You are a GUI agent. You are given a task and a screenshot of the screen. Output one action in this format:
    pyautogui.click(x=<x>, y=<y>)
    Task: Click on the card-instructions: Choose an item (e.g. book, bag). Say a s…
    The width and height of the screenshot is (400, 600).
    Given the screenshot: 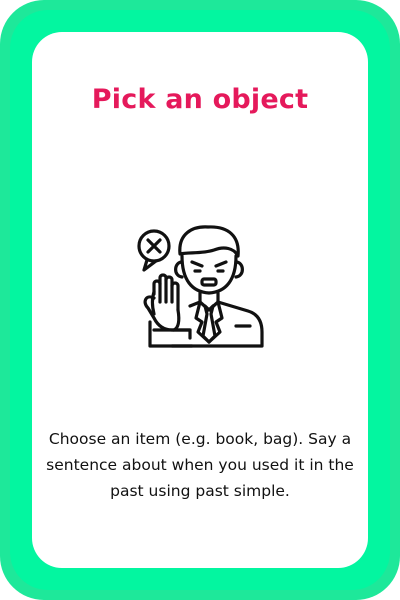 What is the action you would take?
    pyautogui.click(x=200, y=465)
    